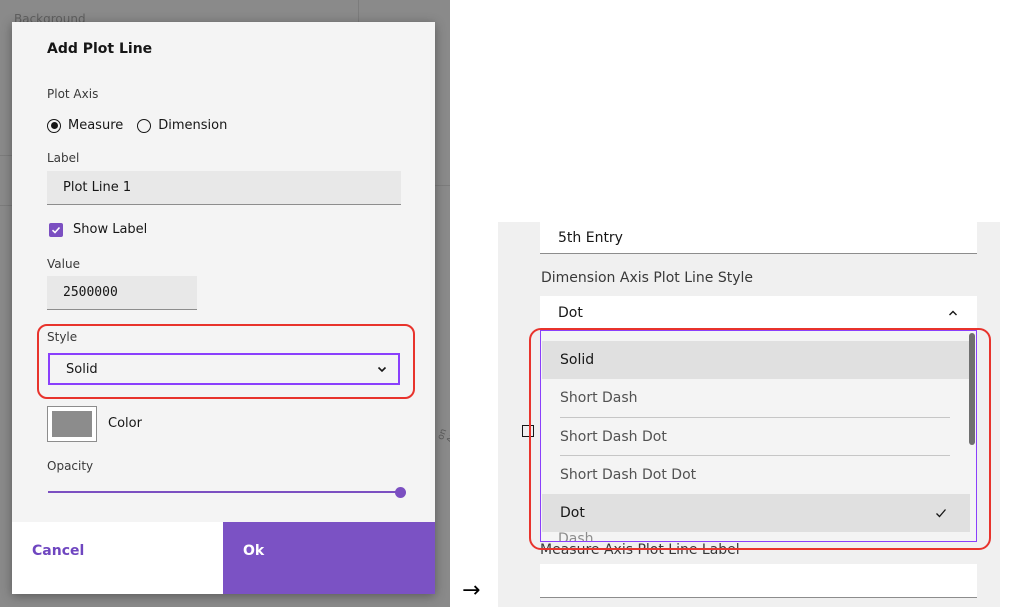  Describe the element at coordinates (100, 49) in the screenshot. I see `dialog-title: Add Plot Line` at that location.